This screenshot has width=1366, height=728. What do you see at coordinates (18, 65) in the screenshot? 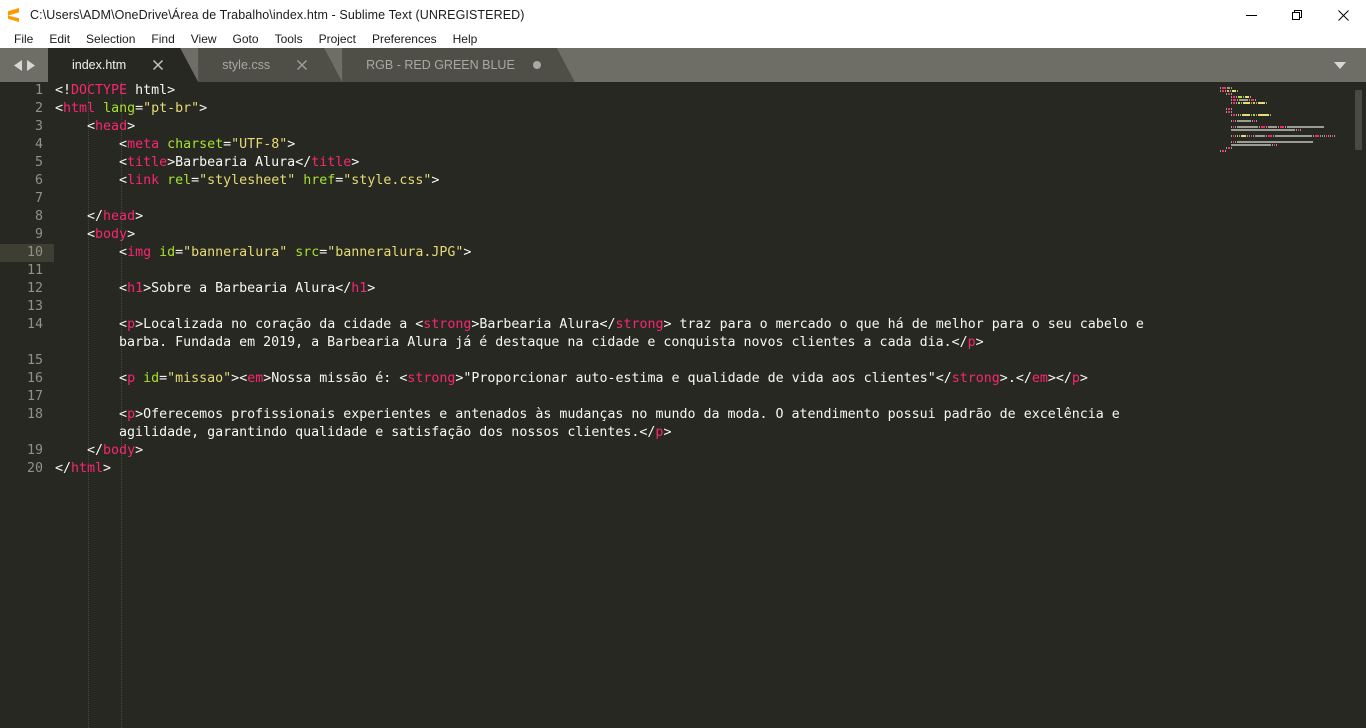
I see `chevron-left-icon` at bounding box center [18, 65].